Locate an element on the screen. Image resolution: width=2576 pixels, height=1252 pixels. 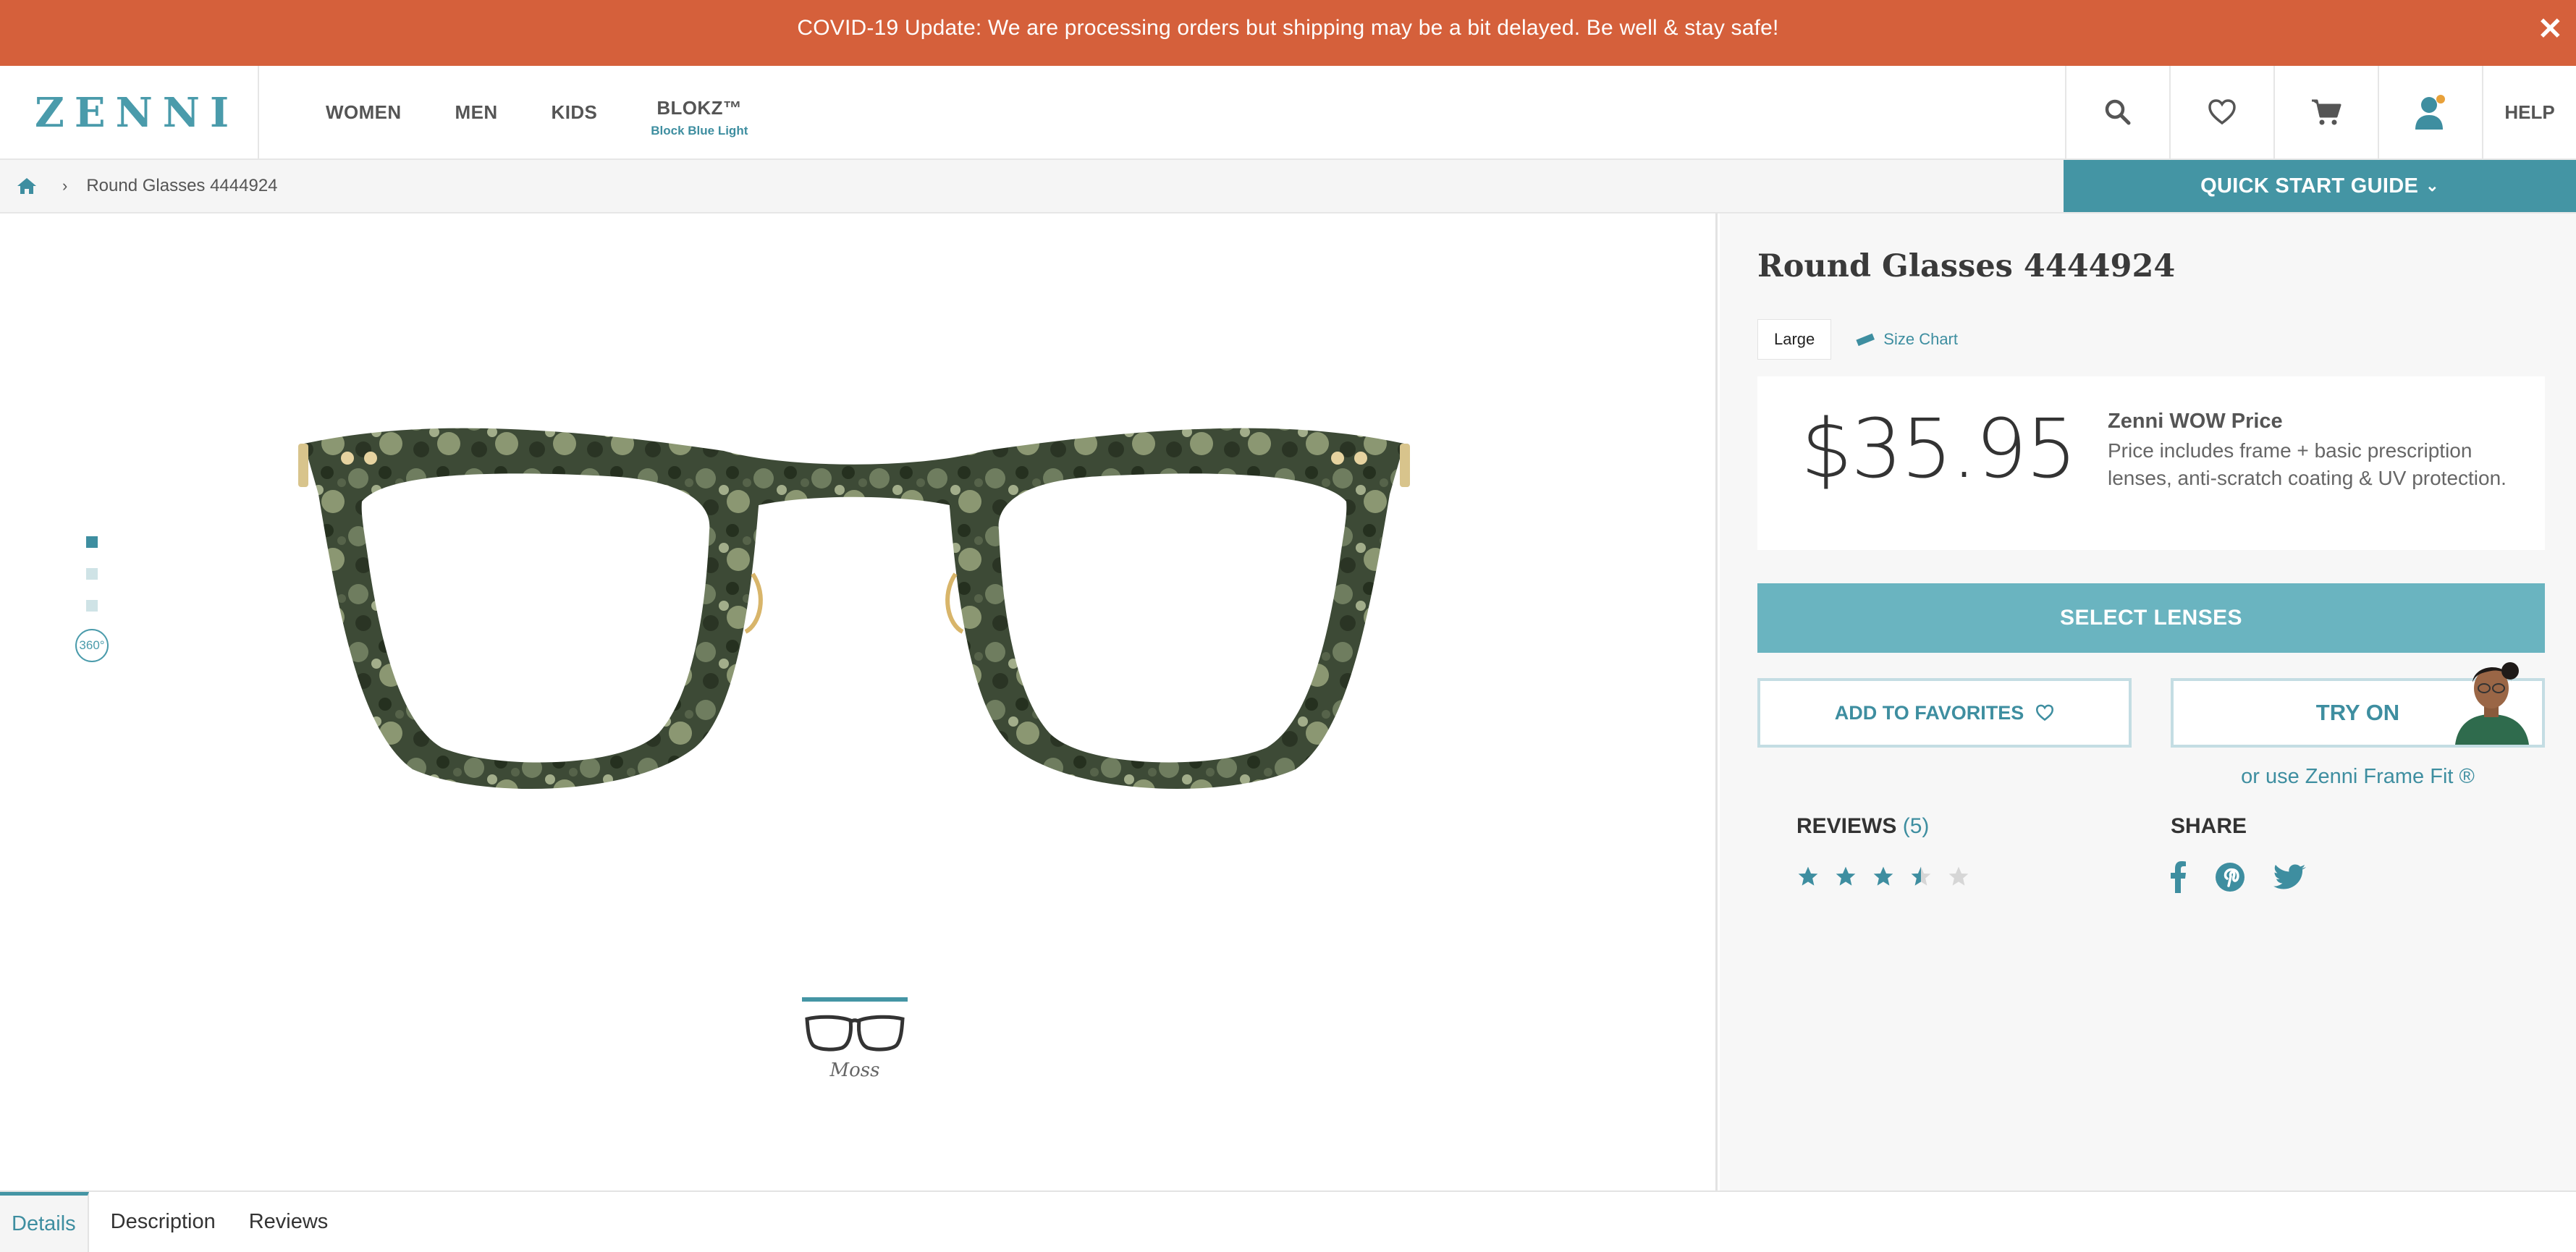
size-large-button: Large is located at coordinates (1795, 339).